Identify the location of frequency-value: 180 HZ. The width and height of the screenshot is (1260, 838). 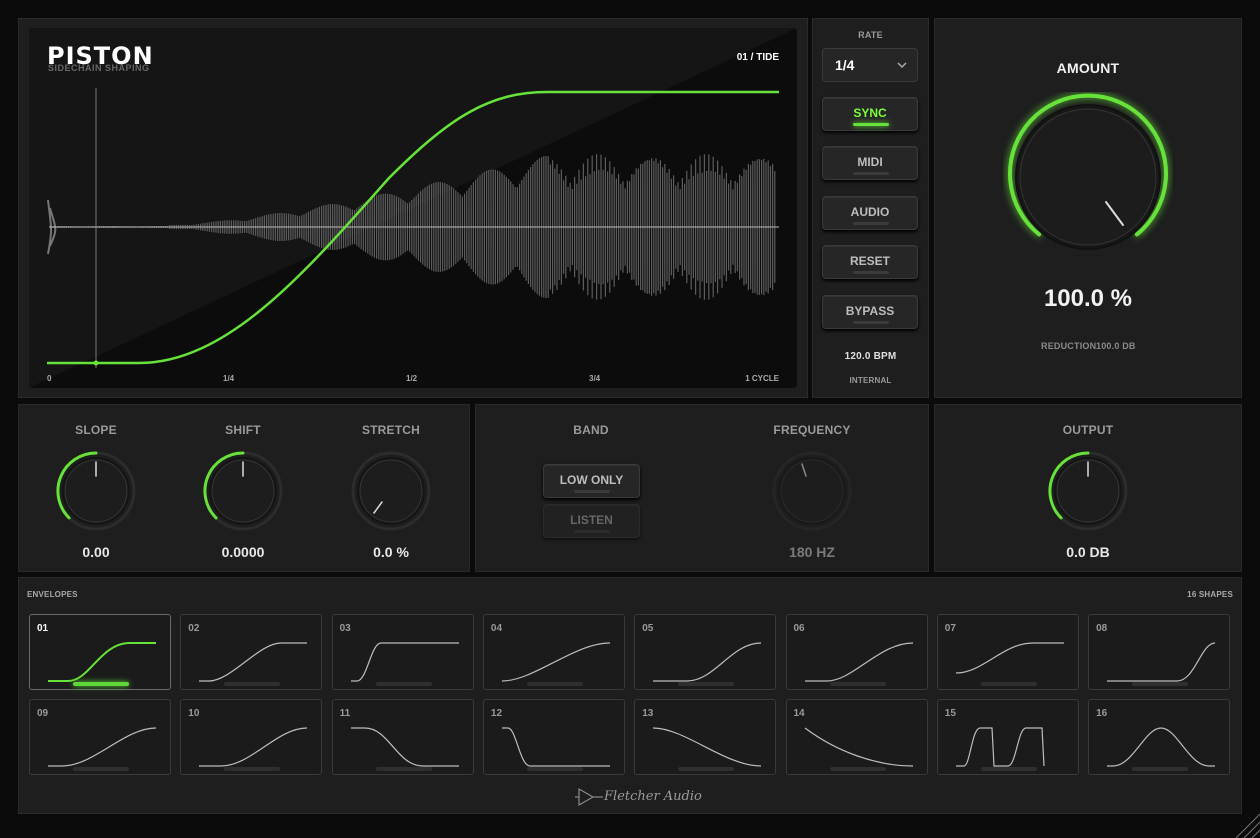
(812, 552).